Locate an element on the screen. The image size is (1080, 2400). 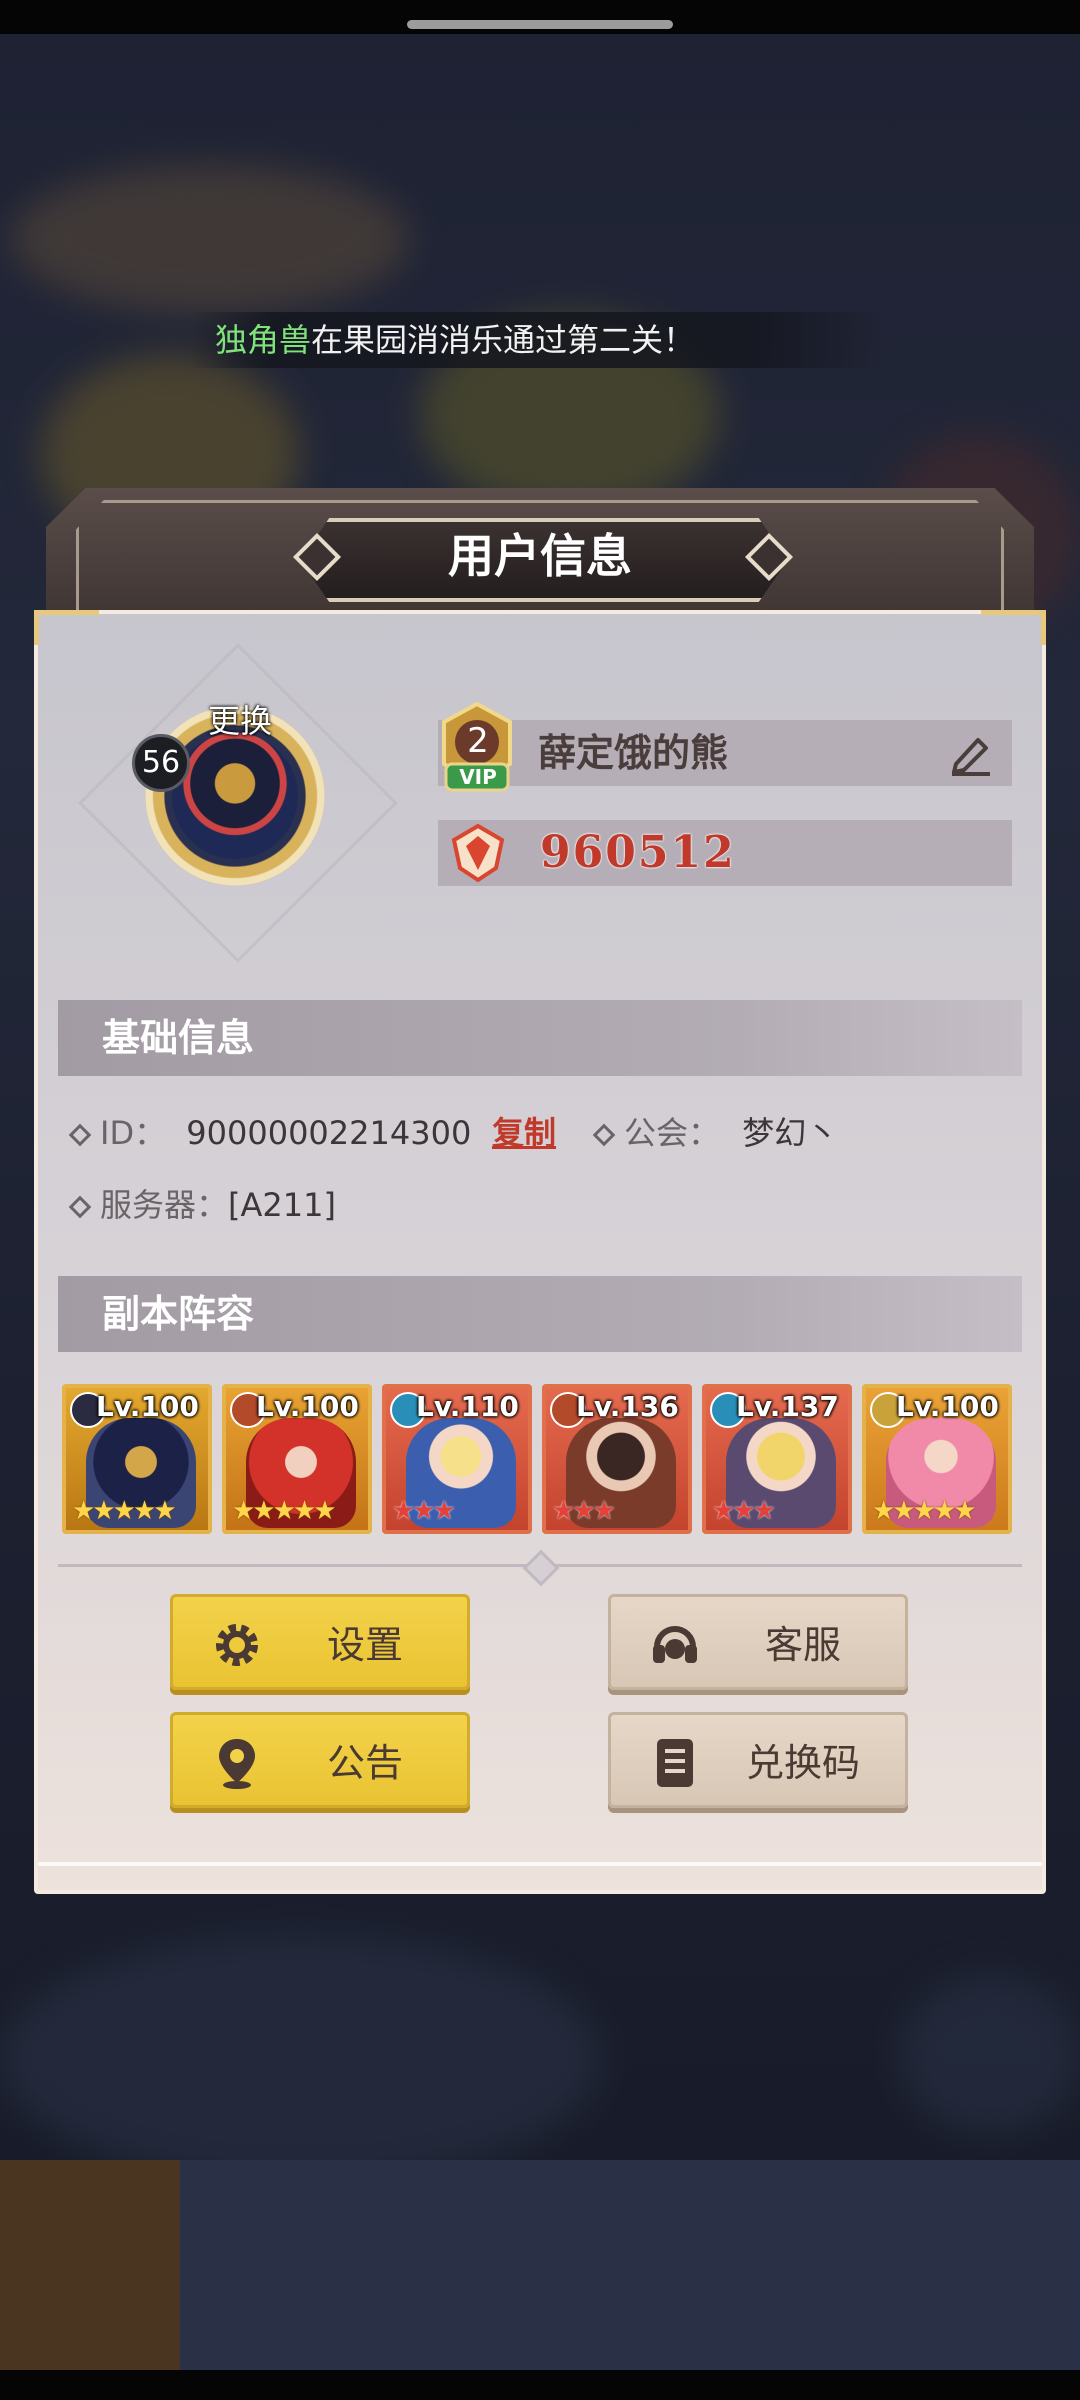
server-row: 服务器：[A211] is located at coordinates (202, 1205).